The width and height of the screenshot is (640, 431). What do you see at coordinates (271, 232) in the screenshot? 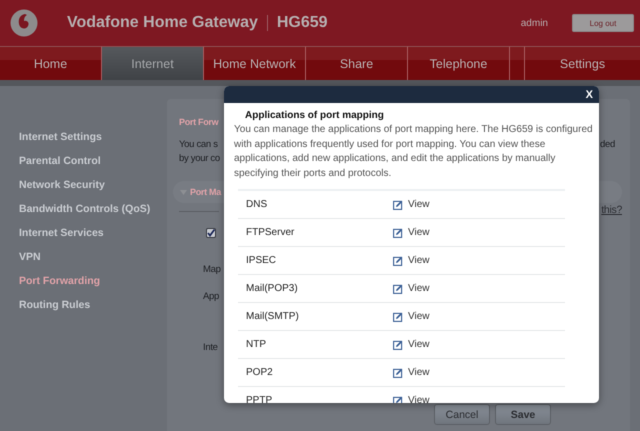
I see `application-name: FTPServer` at bounding box center [271, 232].